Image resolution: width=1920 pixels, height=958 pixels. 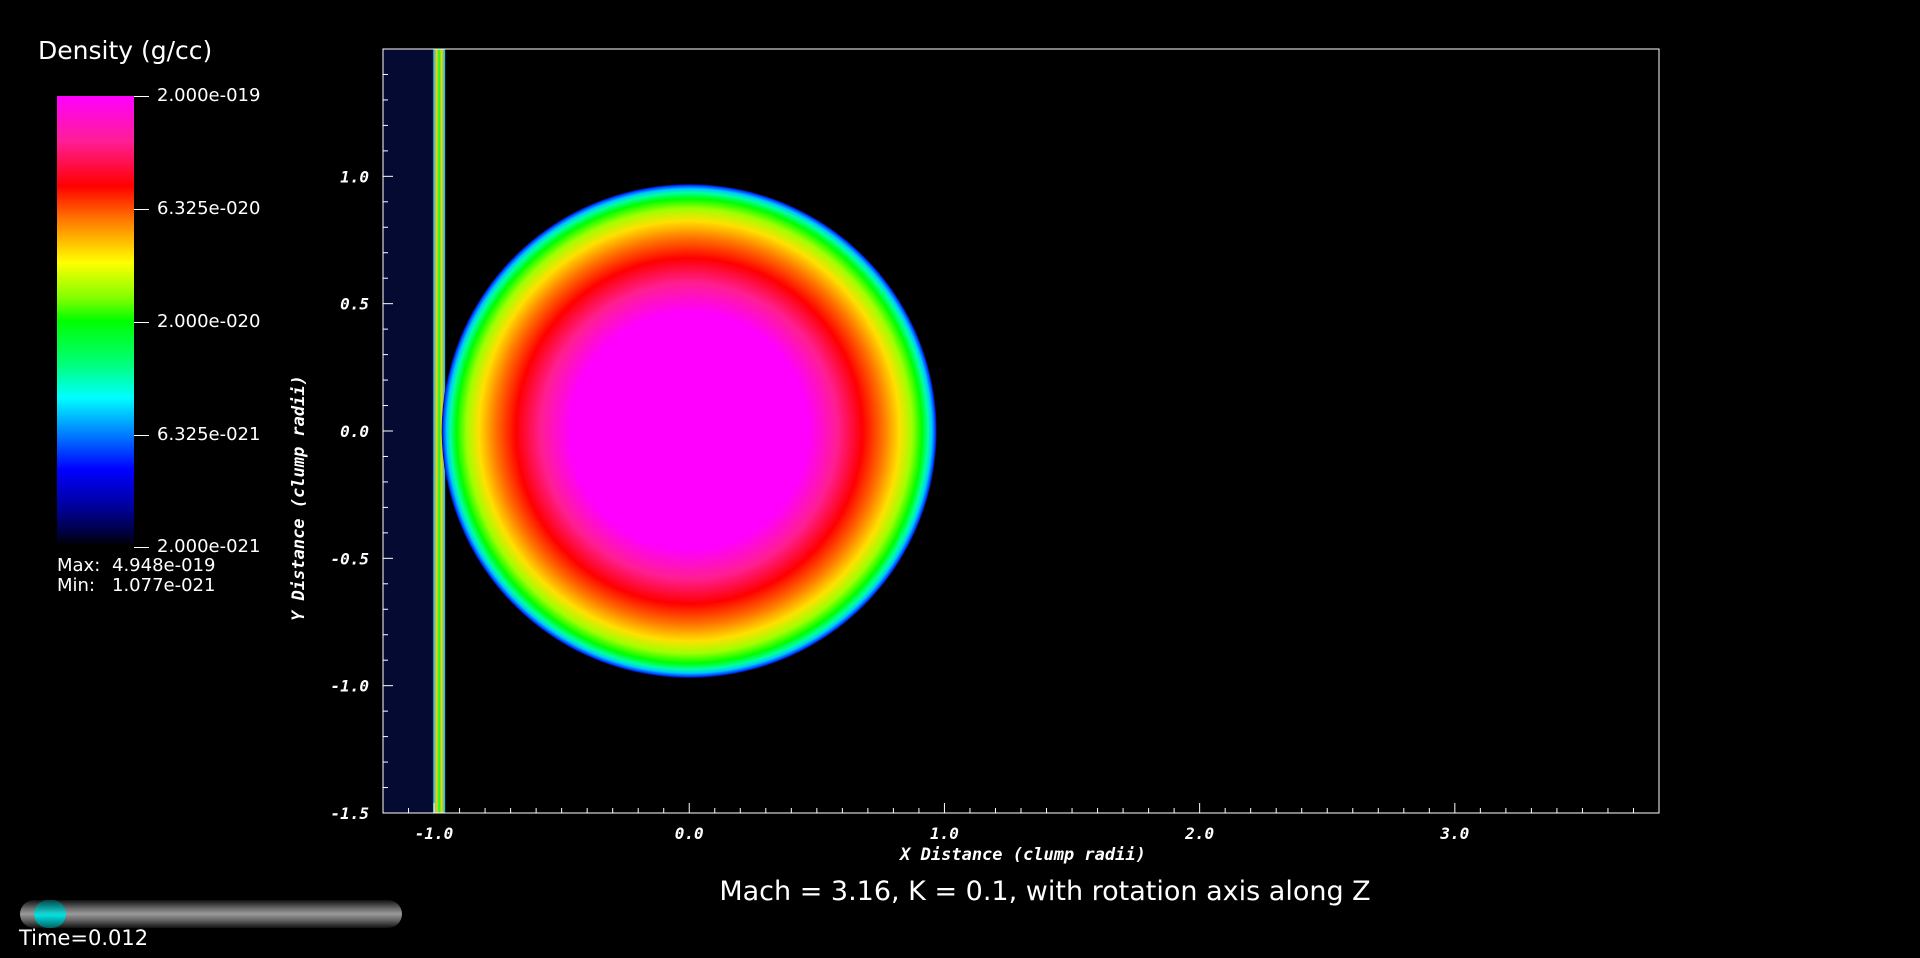 I want to click on density-clump, so click(x=689, y=431).